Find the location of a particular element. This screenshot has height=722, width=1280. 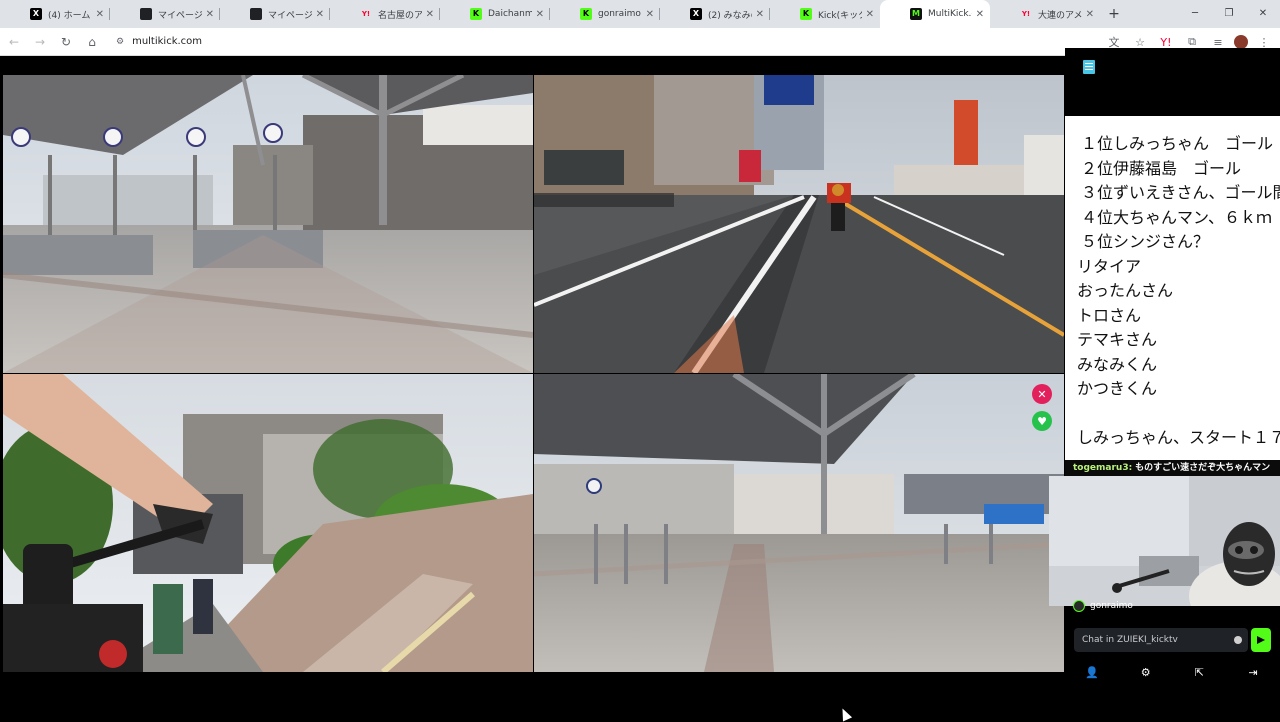

browser-tab: X (2) みなみの天使 ✕ is located at coordinates (715, 14).